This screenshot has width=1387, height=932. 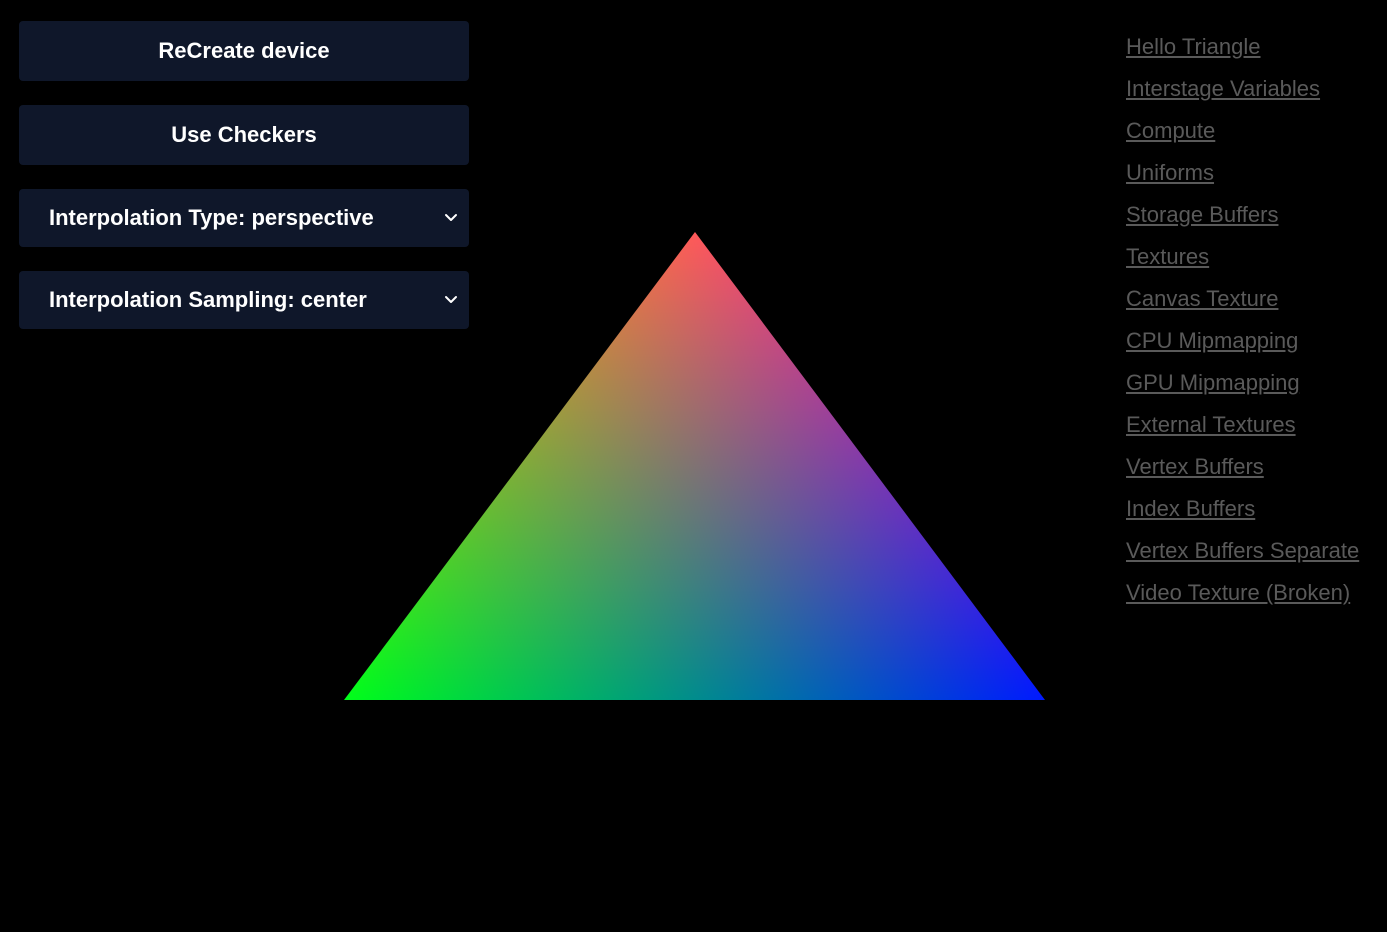 What do you see at coordinates (1242, 131) in the screenshot?
I see `nav-link-compute: Compute` at bounding box center [1242, 131].